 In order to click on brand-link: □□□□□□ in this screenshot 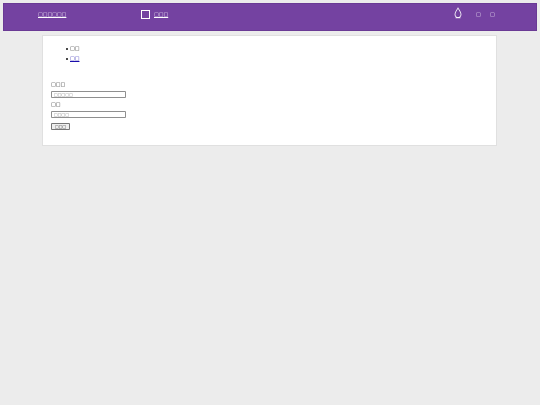, I will do `click(52, 15)`.